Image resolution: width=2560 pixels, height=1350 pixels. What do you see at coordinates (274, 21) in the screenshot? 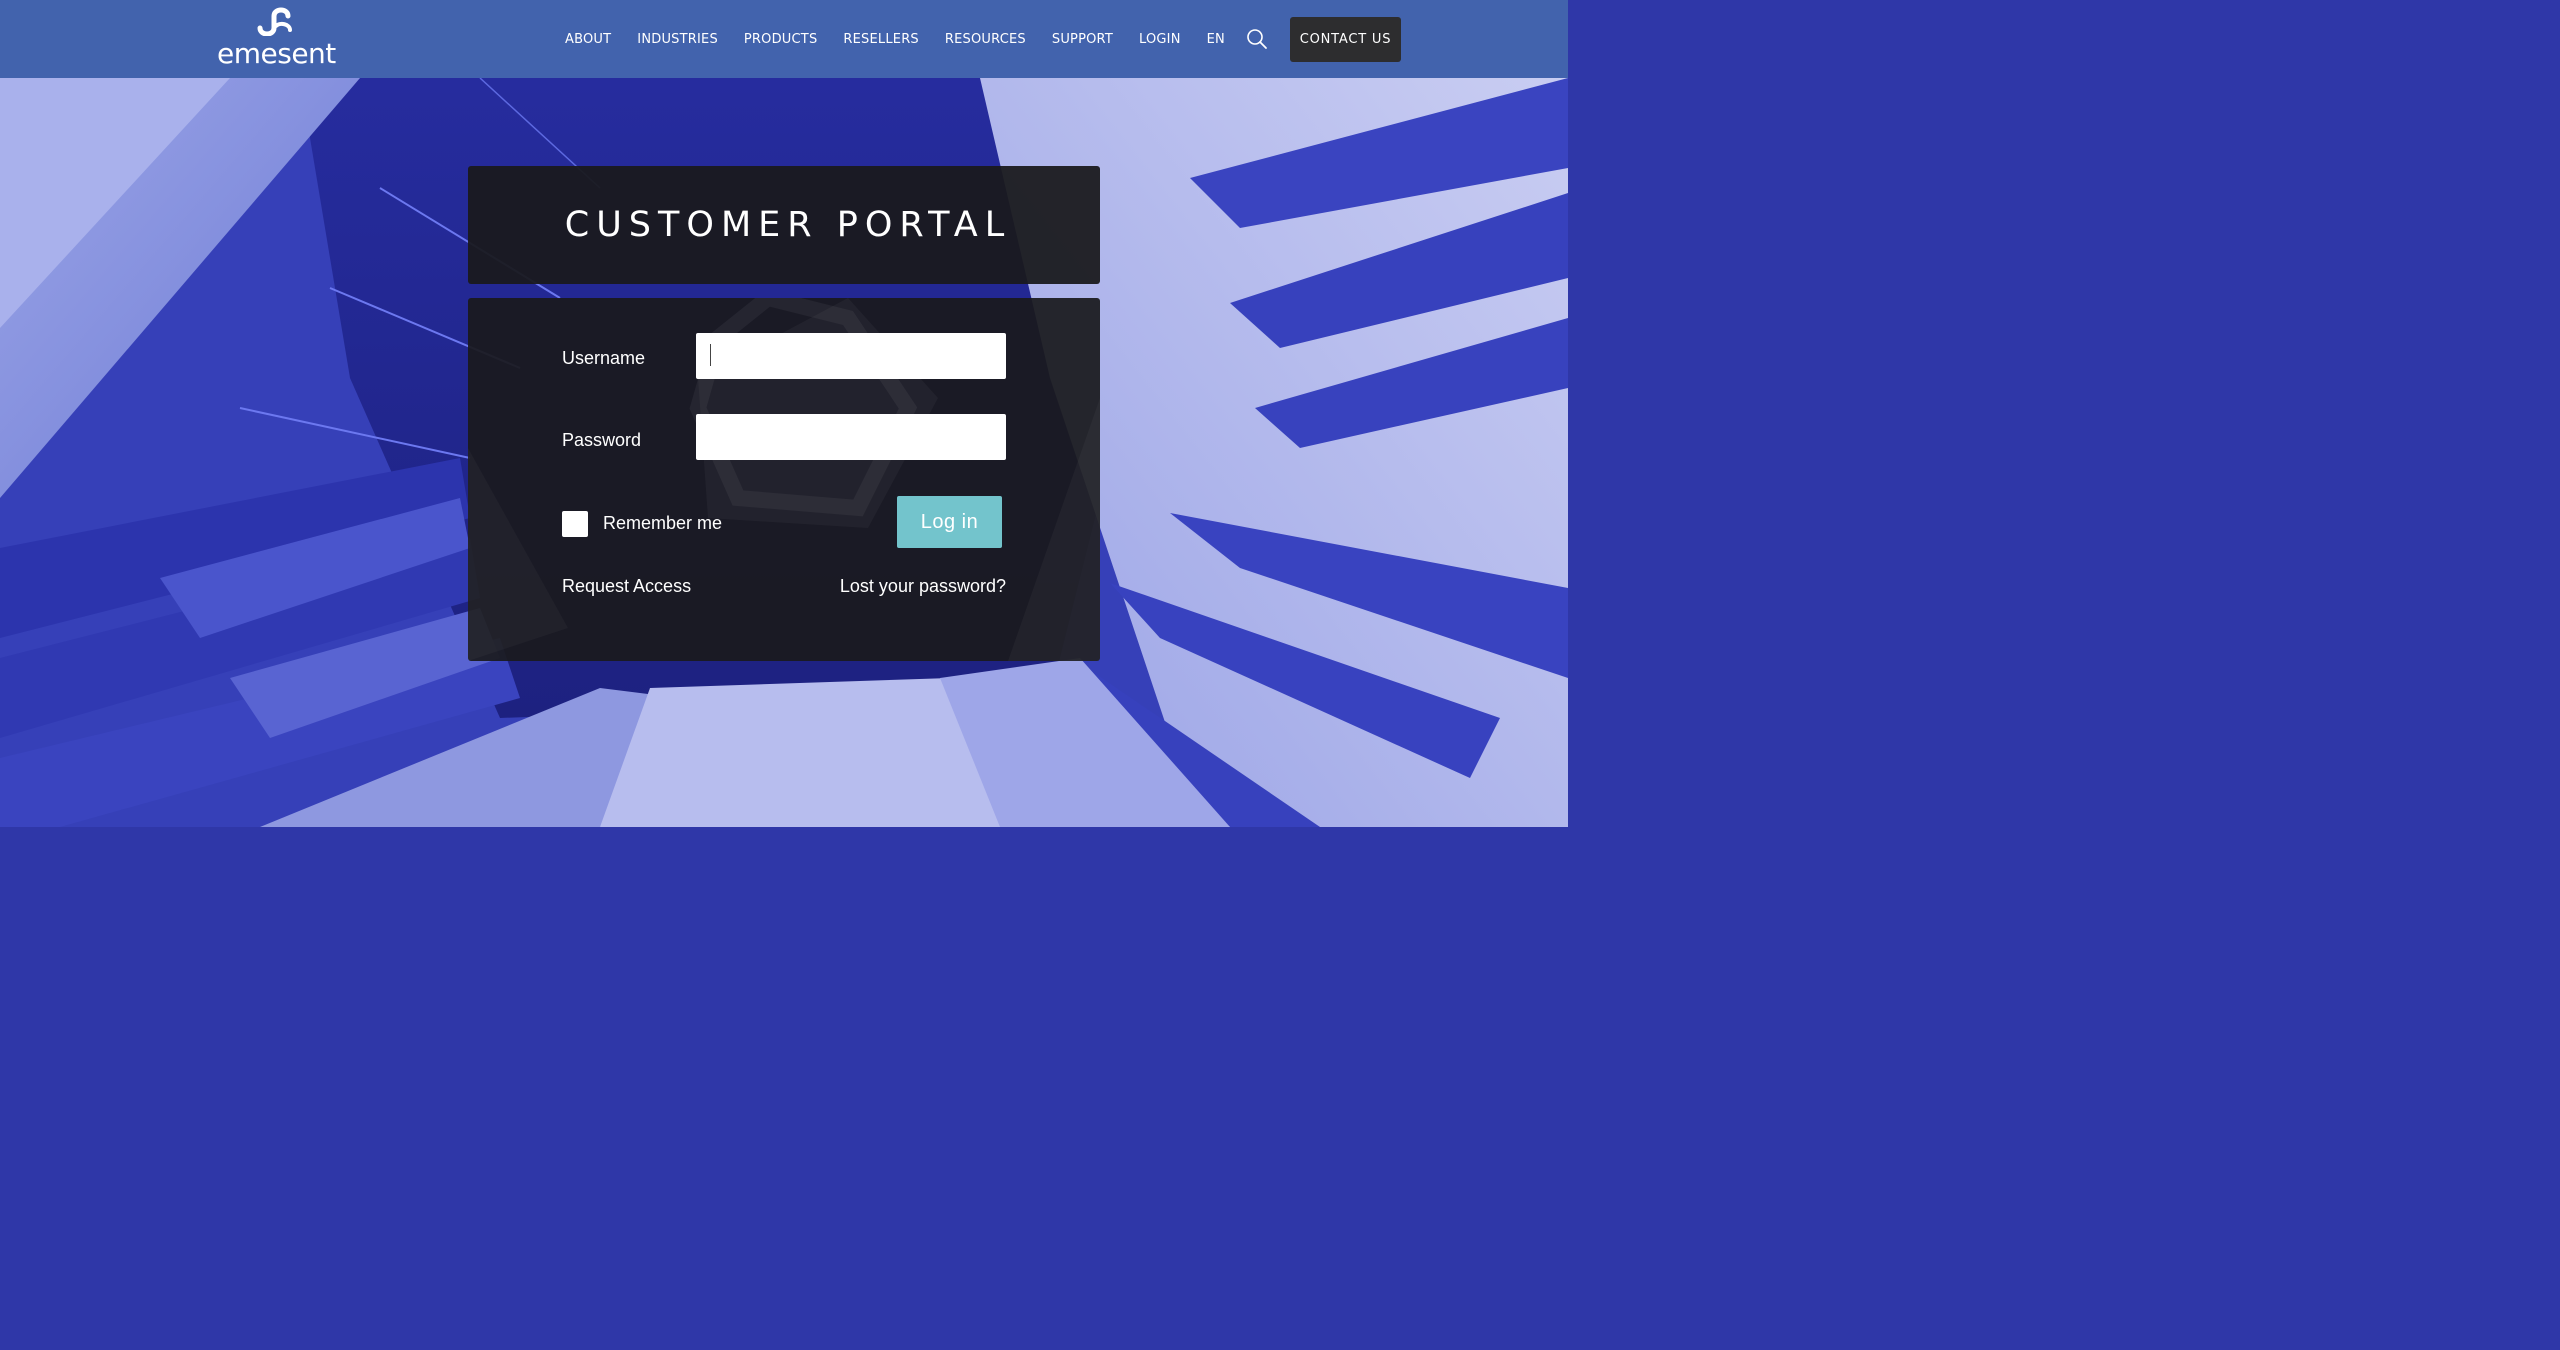
I see `emesent-logo-mark-icon` at bounding box center [274, 21].